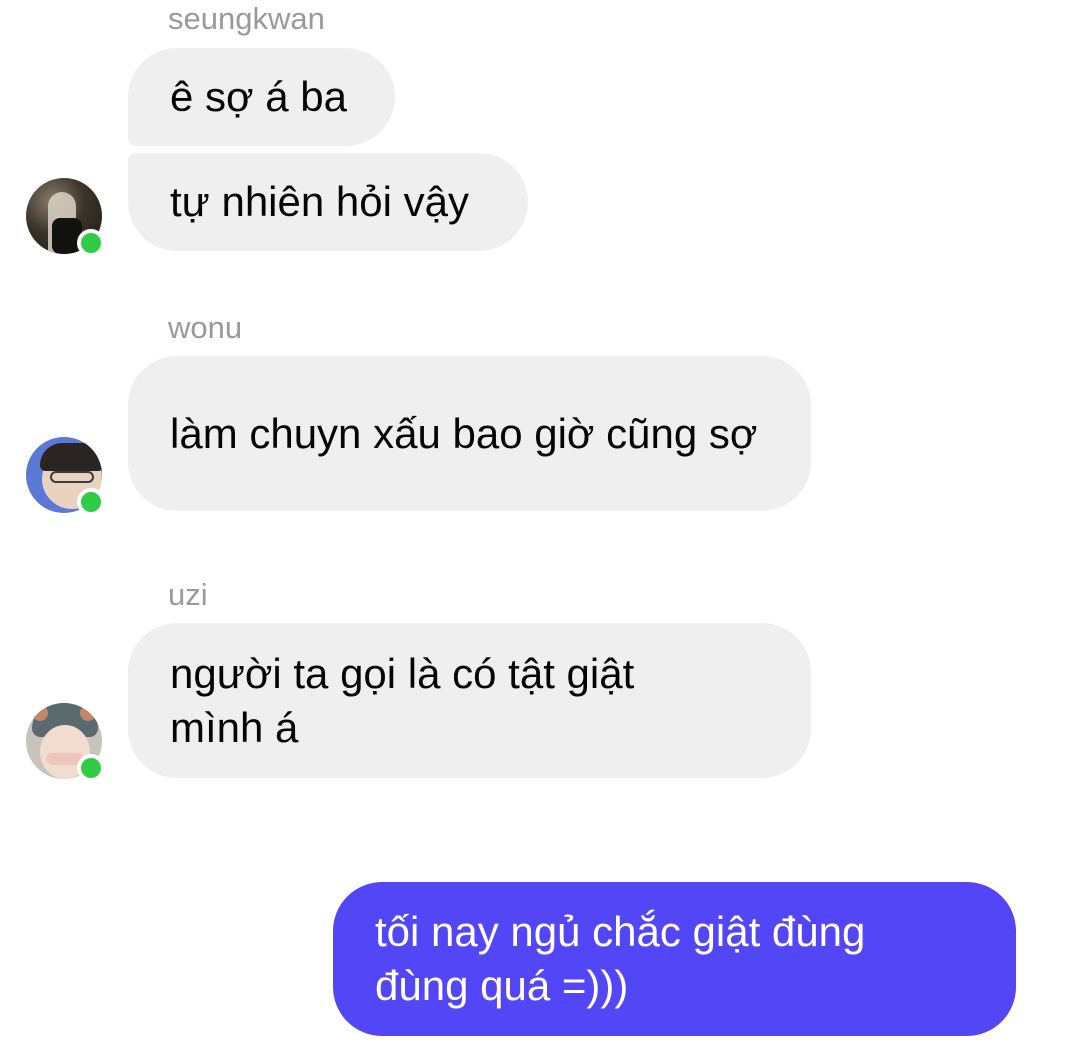 Image resolution: width=1080 pixels, height=1063 pixels. What do you see at coordinates (205, 327) in the screenshot?
I see `sender-name: wonu` at bounding box center [205, 327].